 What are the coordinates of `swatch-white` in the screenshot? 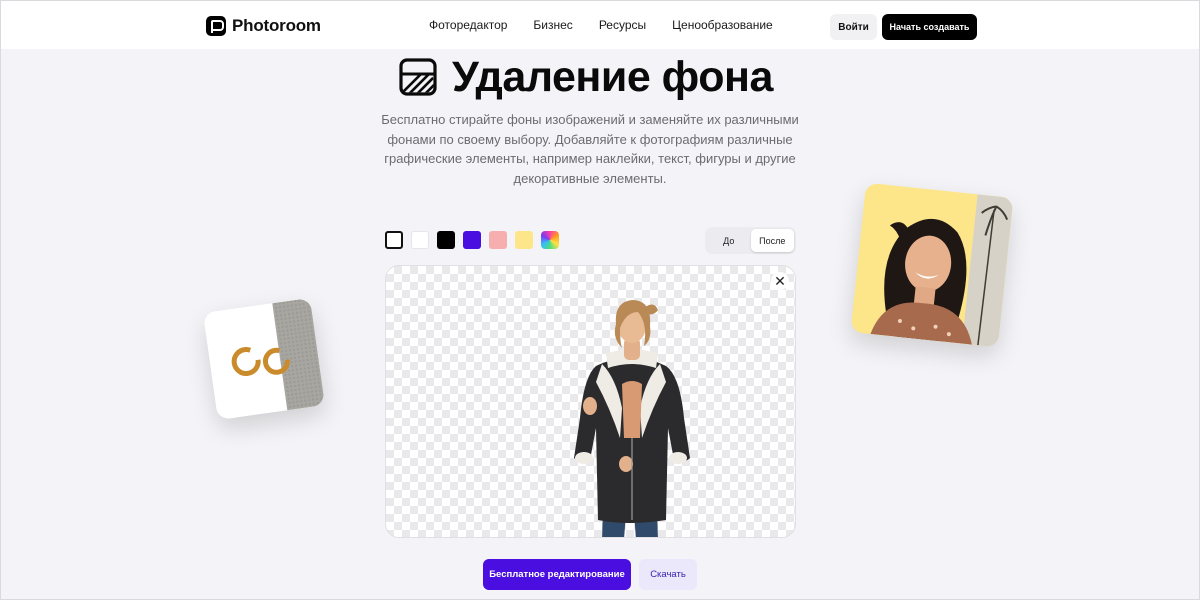 It's located at (420, 240).